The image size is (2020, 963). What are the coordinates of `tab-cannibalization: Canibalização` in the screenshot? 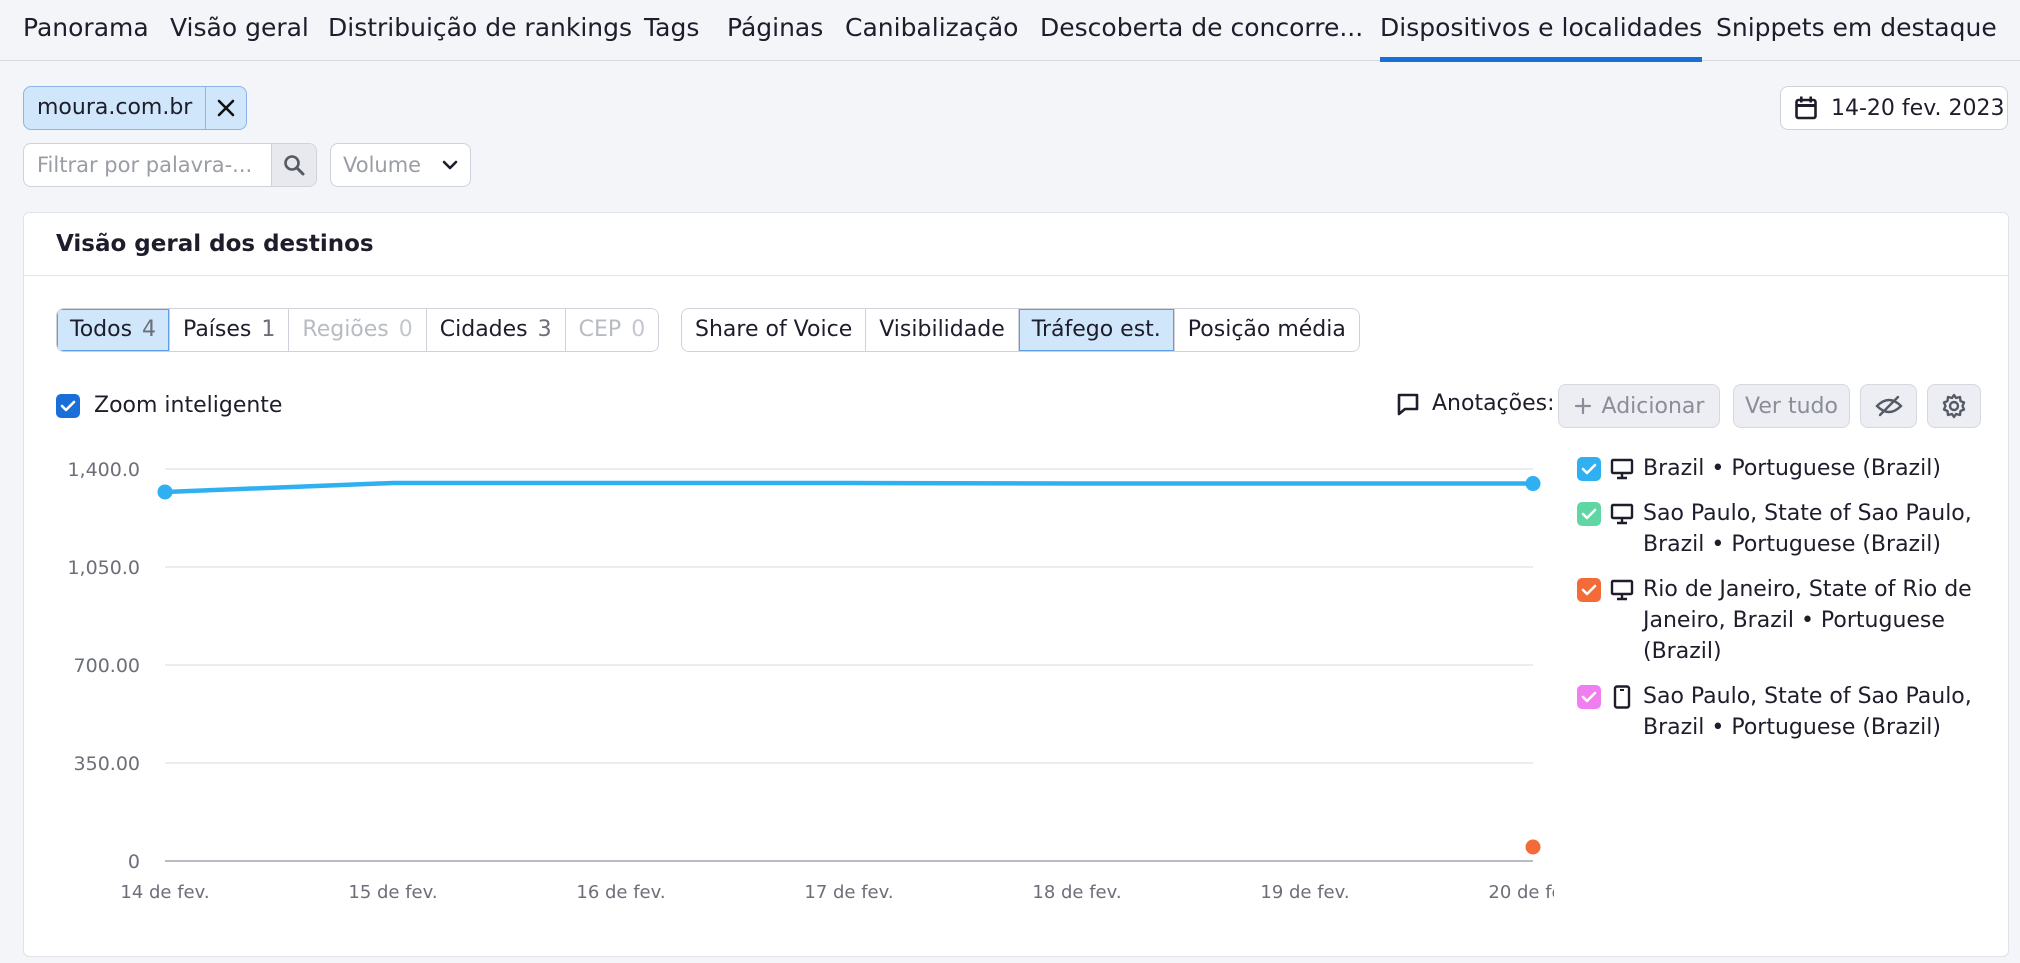 It's located at (931, 30).